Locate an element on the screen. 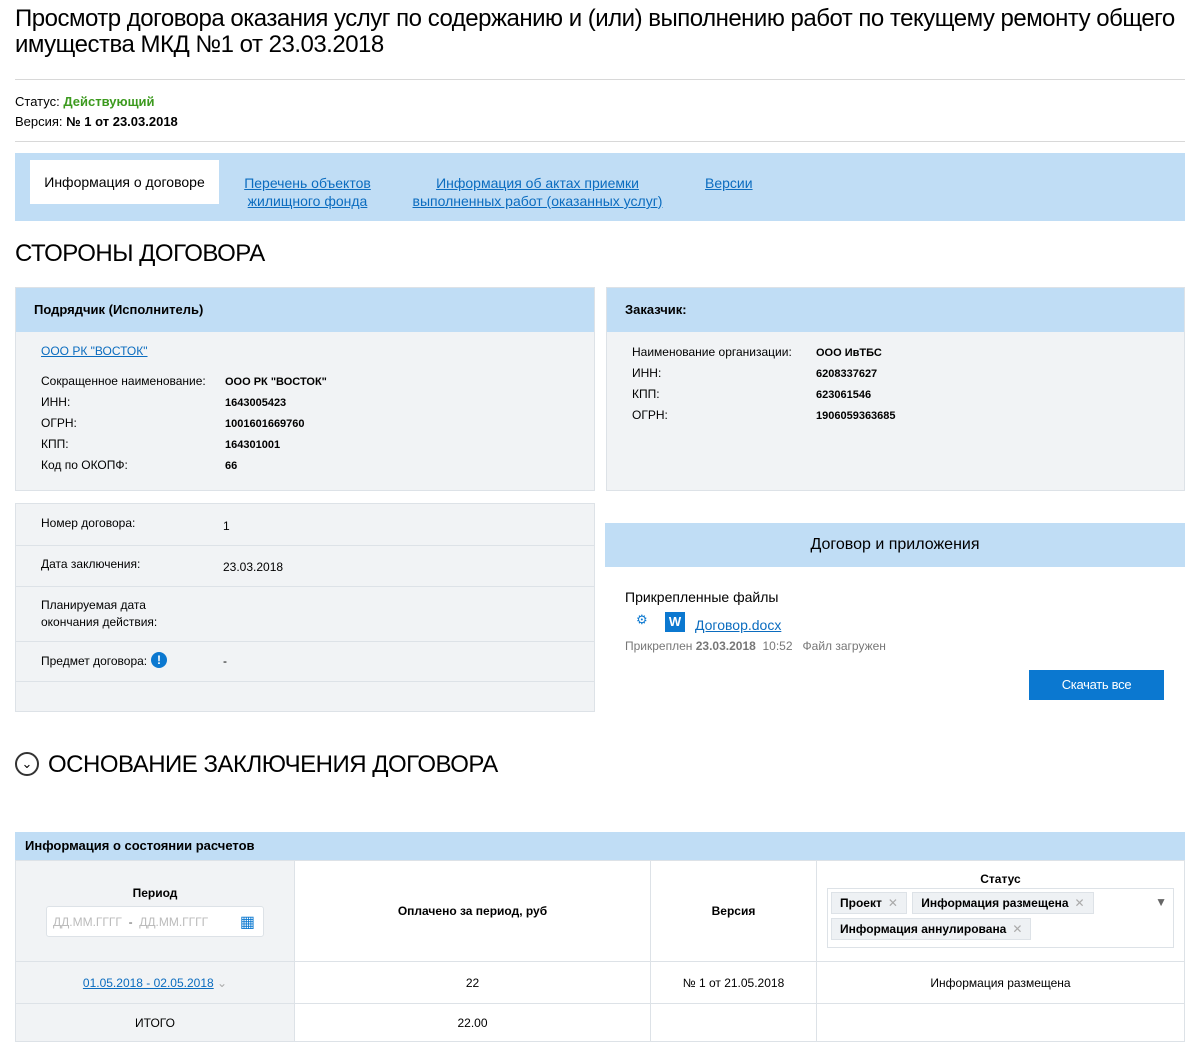  field-label: Сокращенное наименование: is located at coordinates (123, 381).